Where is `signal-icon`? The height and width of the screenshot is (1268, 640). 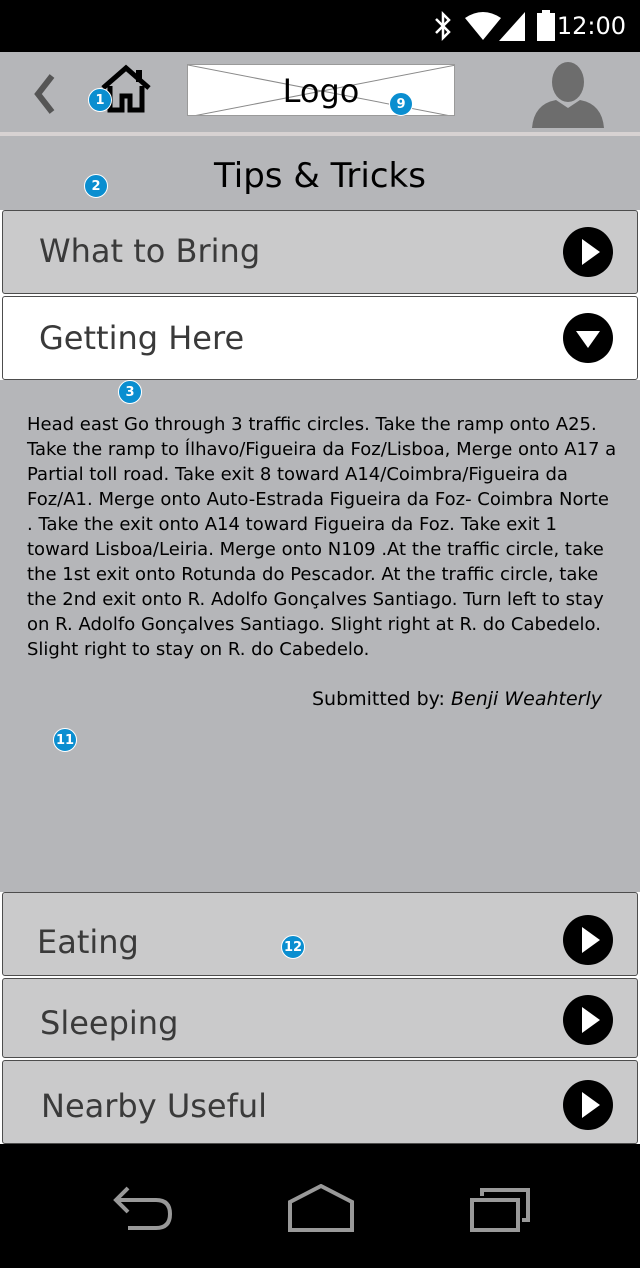 signal-icon is located at coordinates (512, 28).